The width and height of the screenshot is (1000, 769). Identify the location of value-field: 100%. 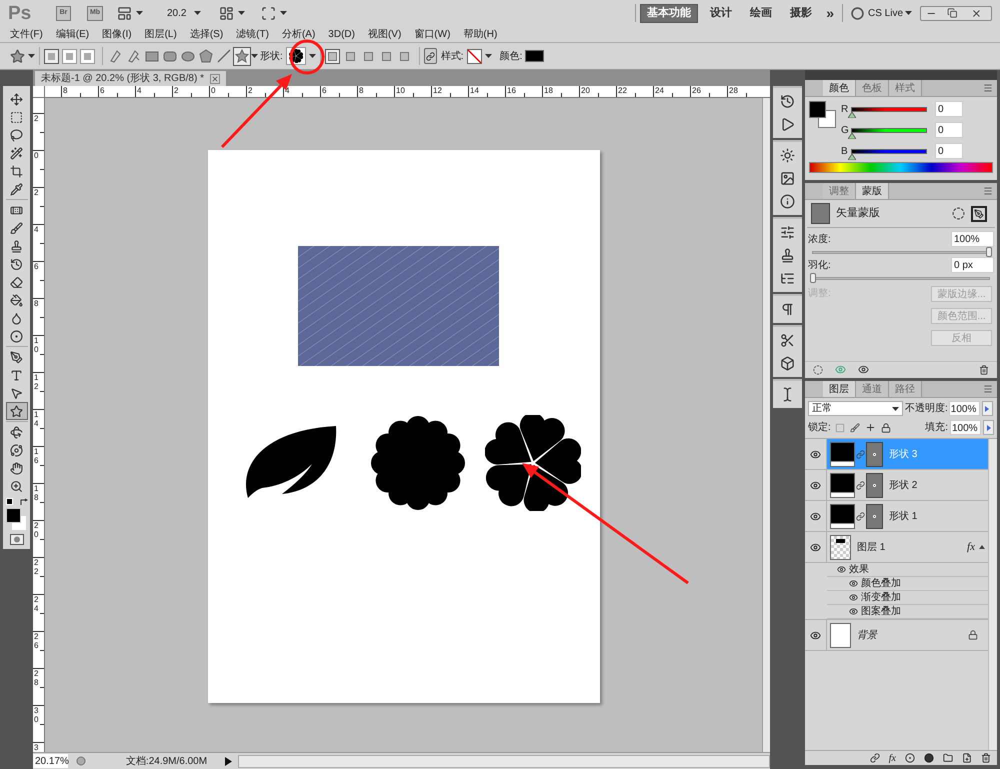
(972, 239).